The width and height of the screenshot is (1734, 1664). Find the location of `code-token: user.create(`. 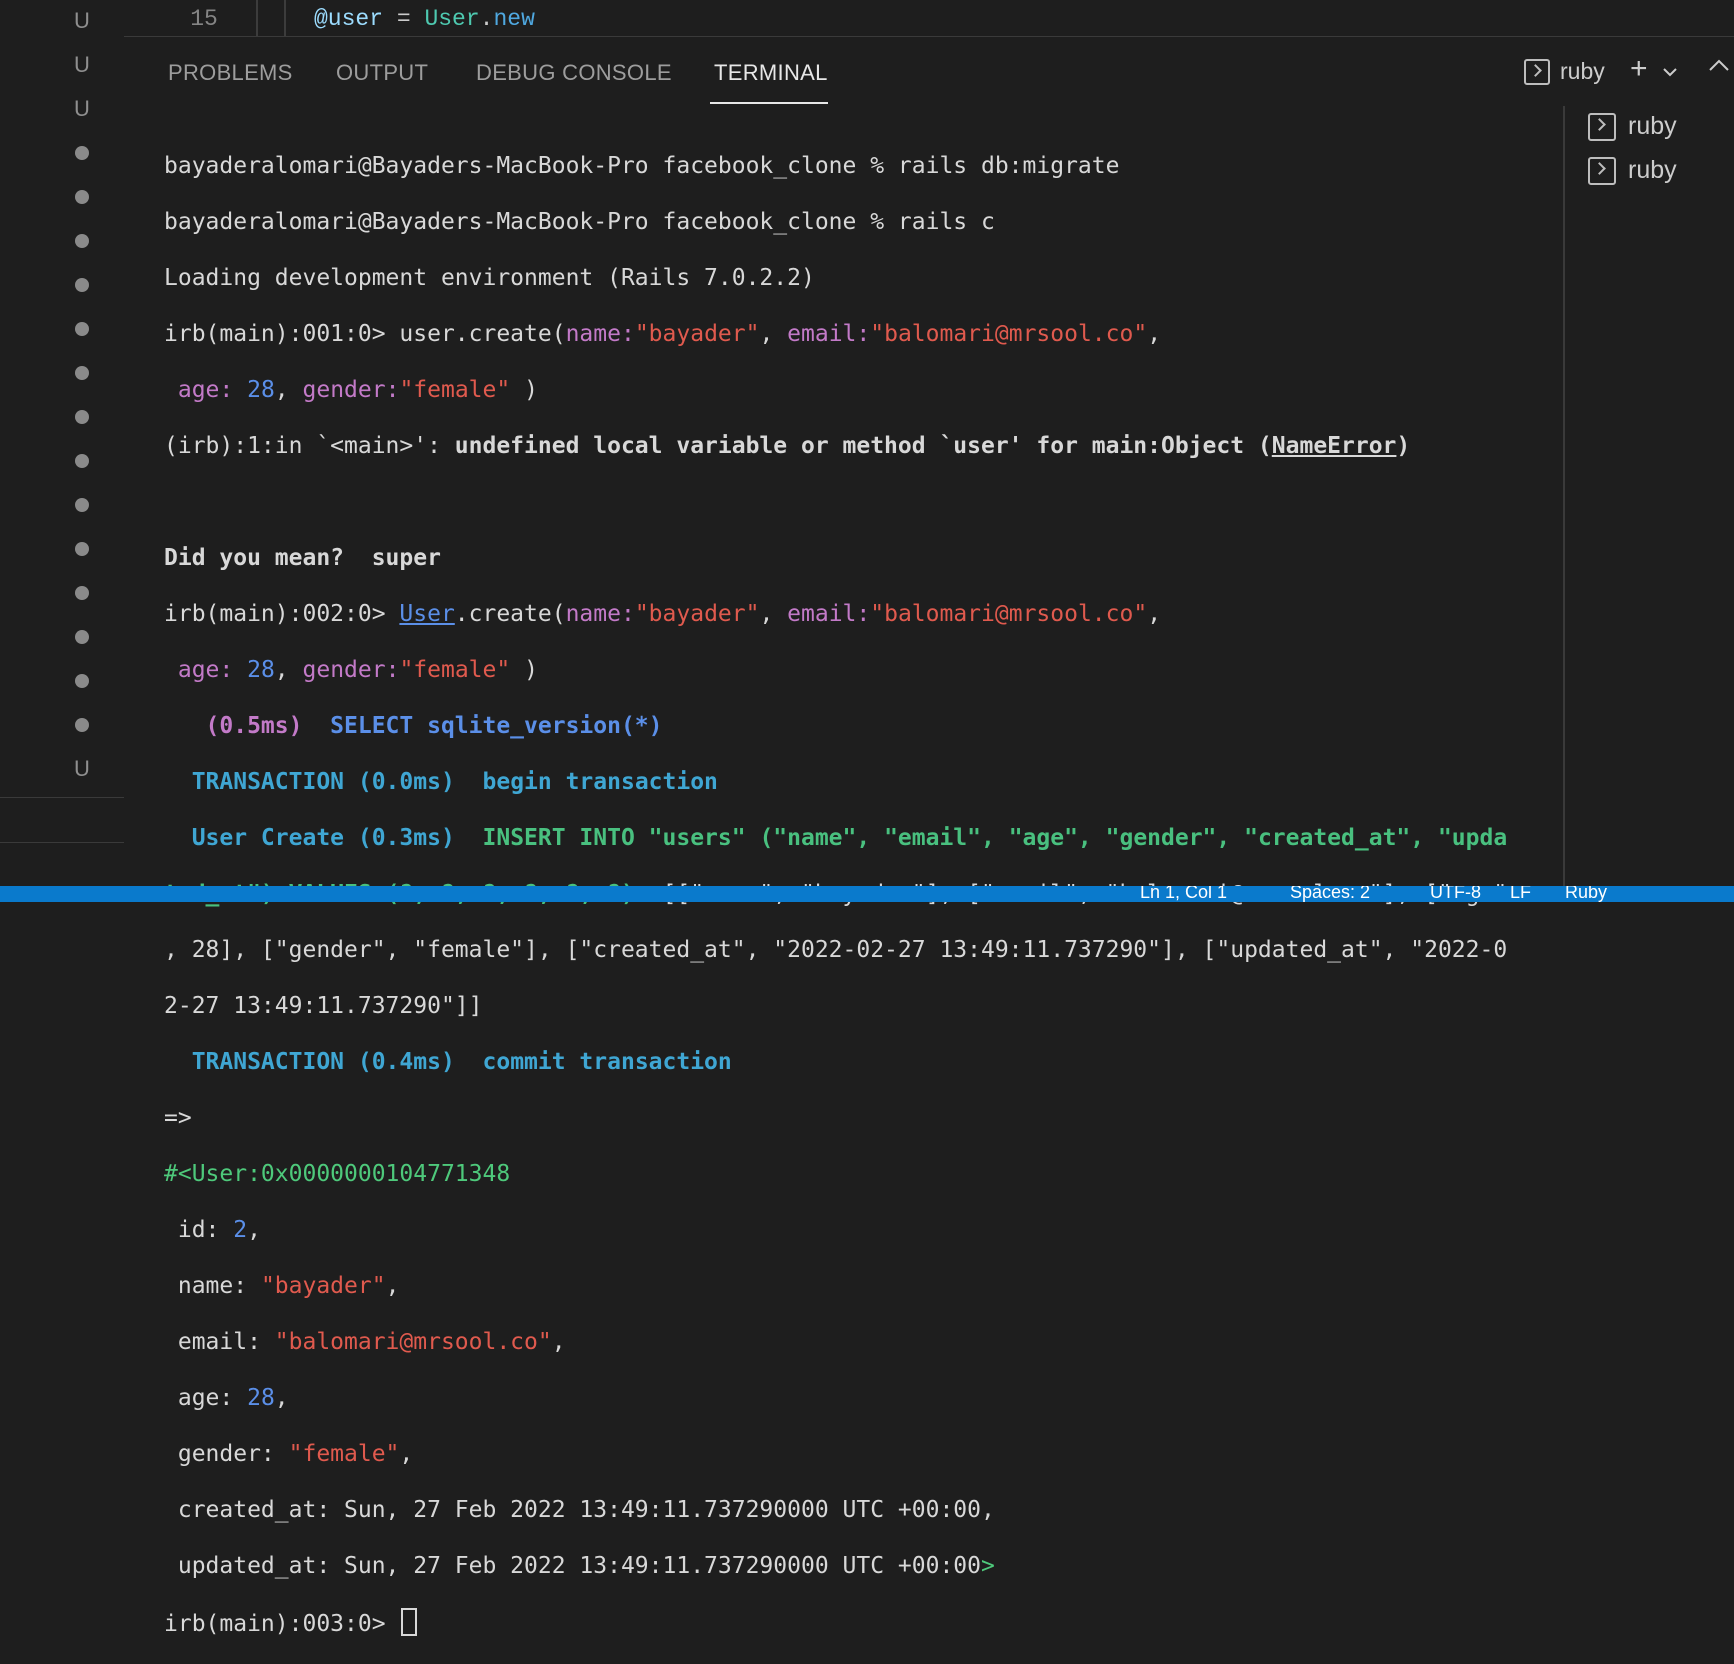

code-token: user.create( is located at coordinates (482, 334).